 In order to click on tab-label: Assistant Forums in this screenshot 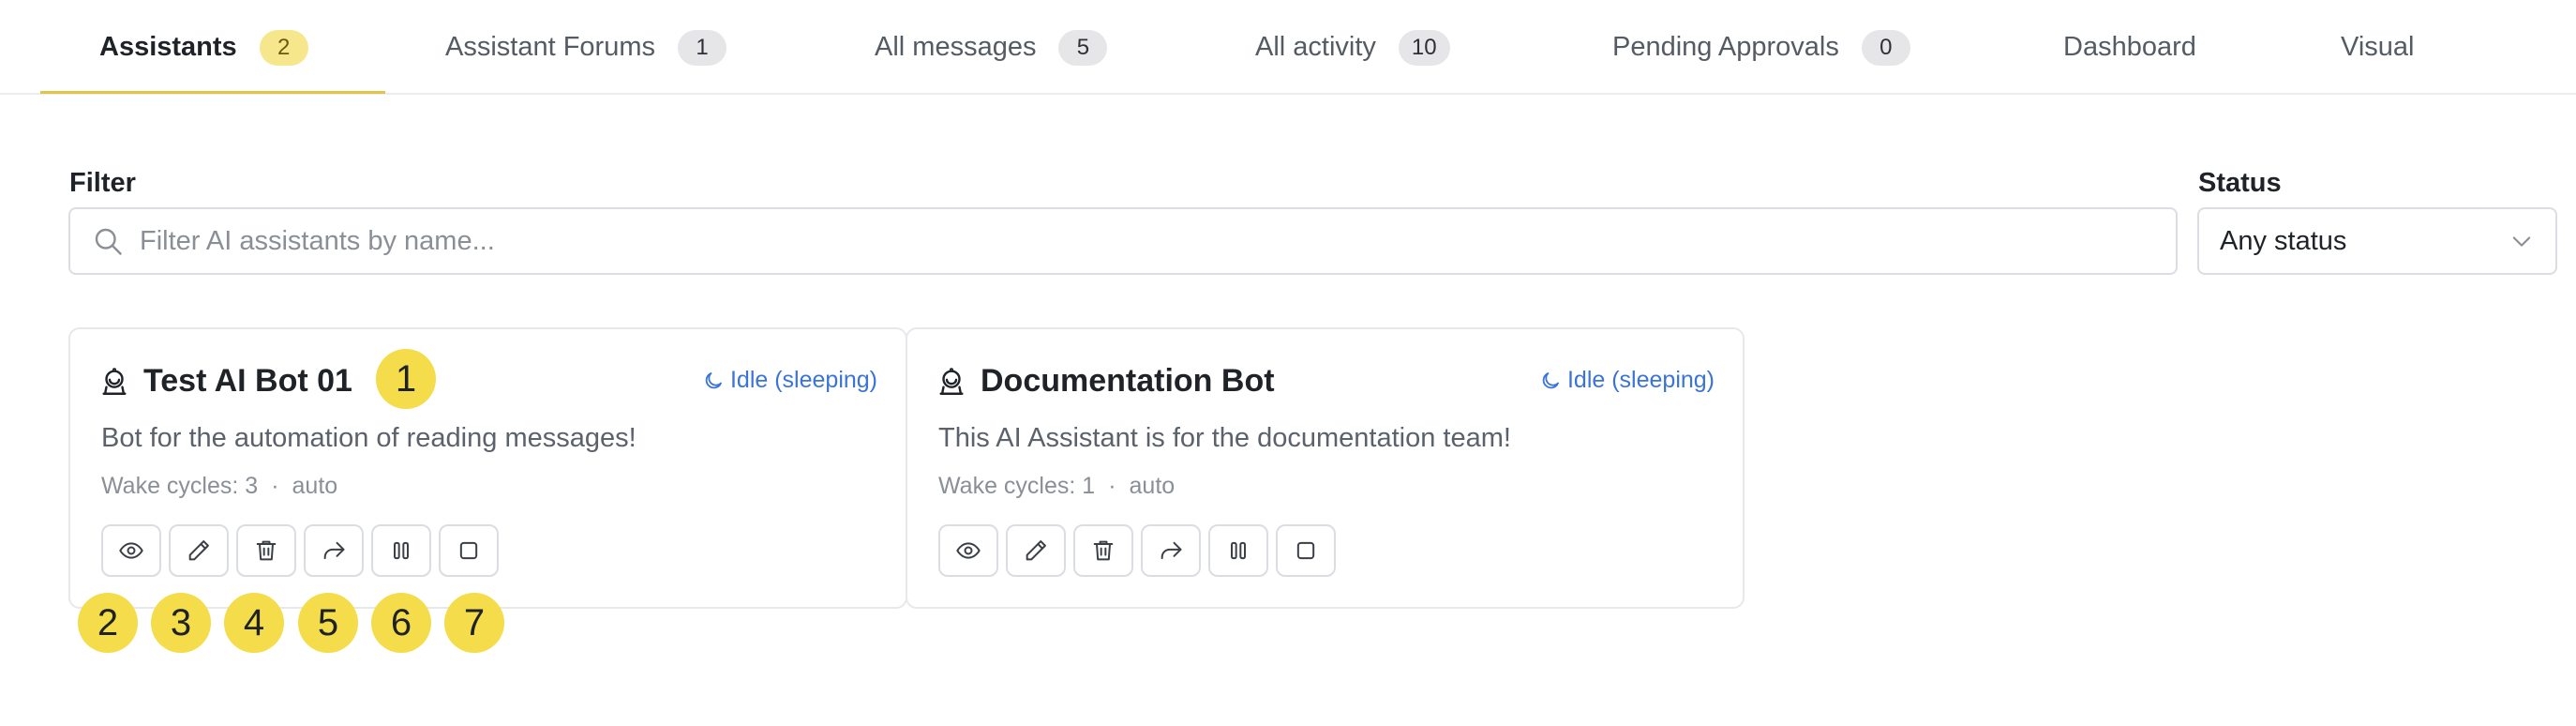, I will do `click(550, 47)`.